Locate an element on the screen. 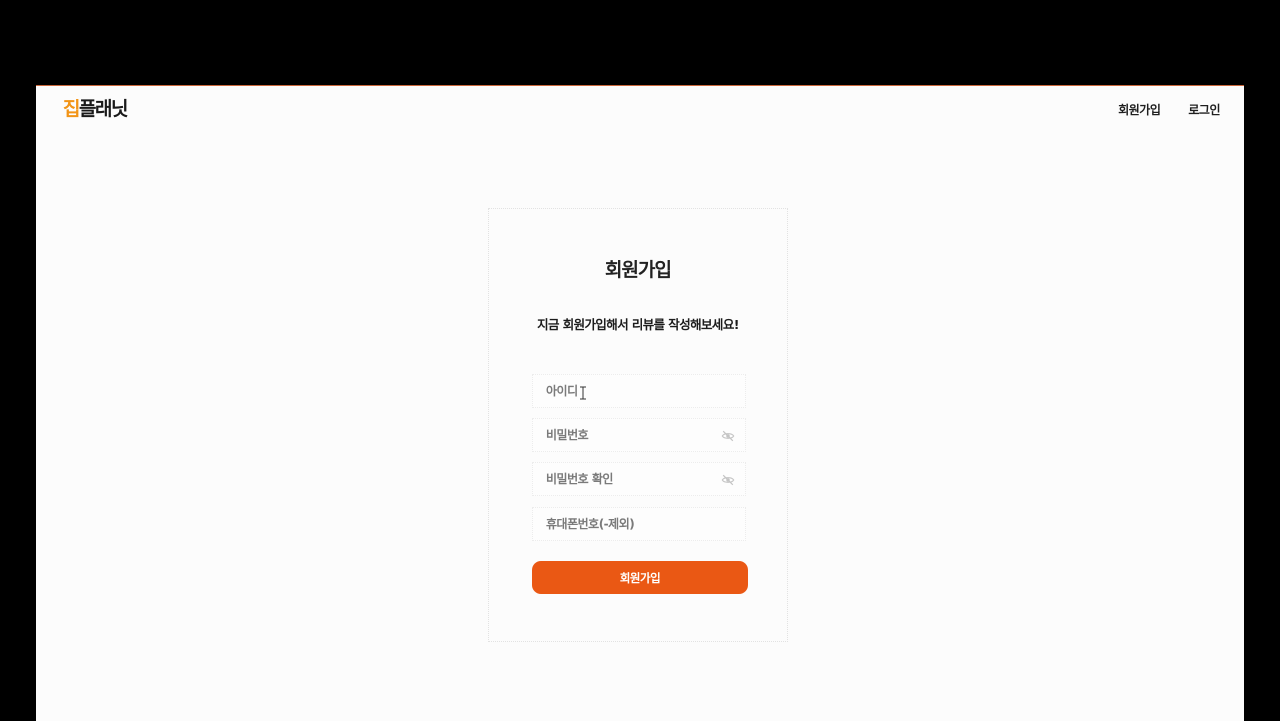 The image size is (1280, 721). phone-input is located at coordinates (639, 524).